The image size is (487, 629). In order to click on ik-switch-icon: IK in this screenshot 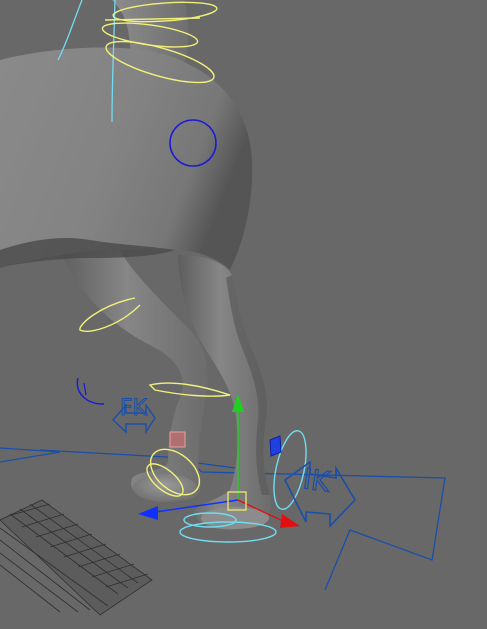, I will do `click(319, 494)`.